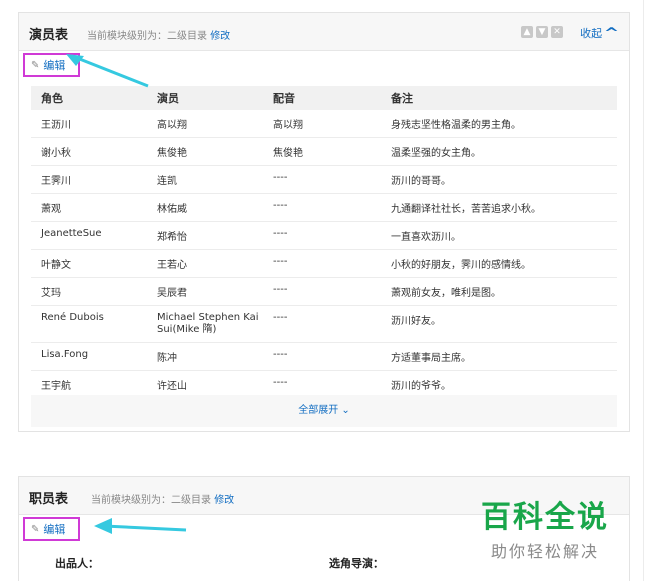 The height and width of the screenshot is (581, 650). I want to click on table-row: Lisa.Fong 陈冲 ---- 方适董事局主席。, so click(324, 356).